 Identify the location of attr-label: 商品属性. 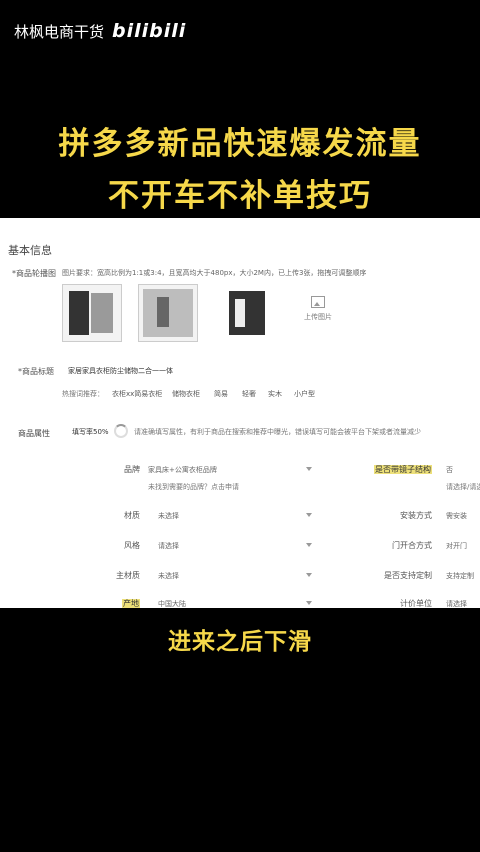
(34, 433).